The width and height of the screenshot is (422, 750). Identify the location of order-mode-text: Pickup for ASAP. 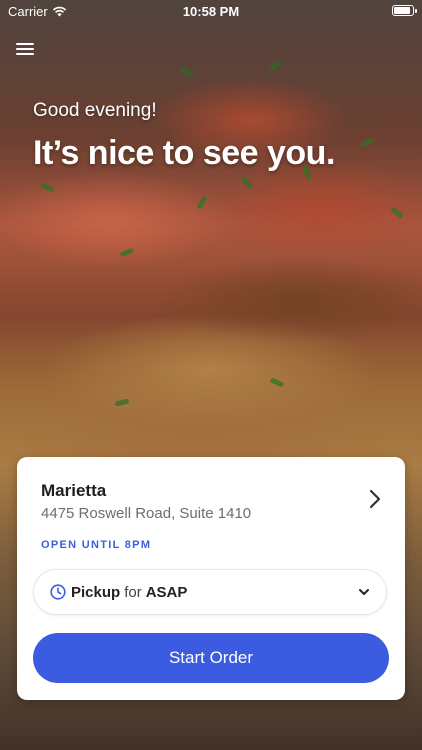
(129, 592).